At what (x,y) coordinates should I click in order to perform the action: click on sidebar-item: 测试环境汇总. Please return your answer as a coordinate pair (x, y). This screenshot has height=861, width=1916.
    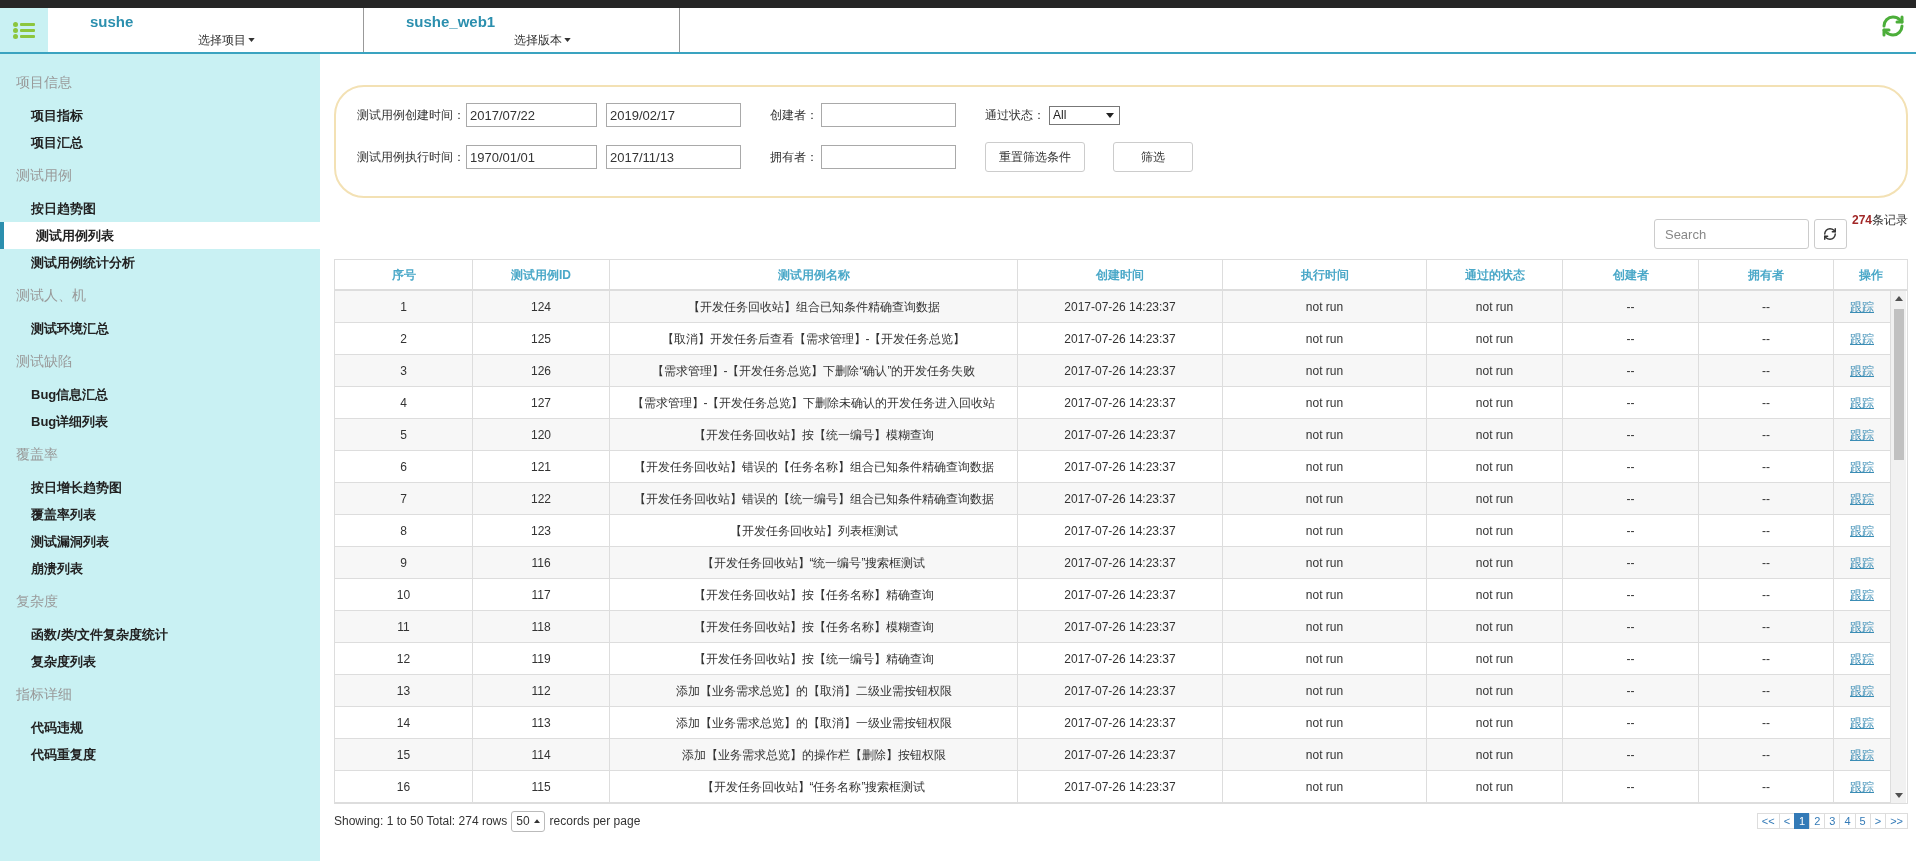
    Looking at the image, I should click on (160, 328).